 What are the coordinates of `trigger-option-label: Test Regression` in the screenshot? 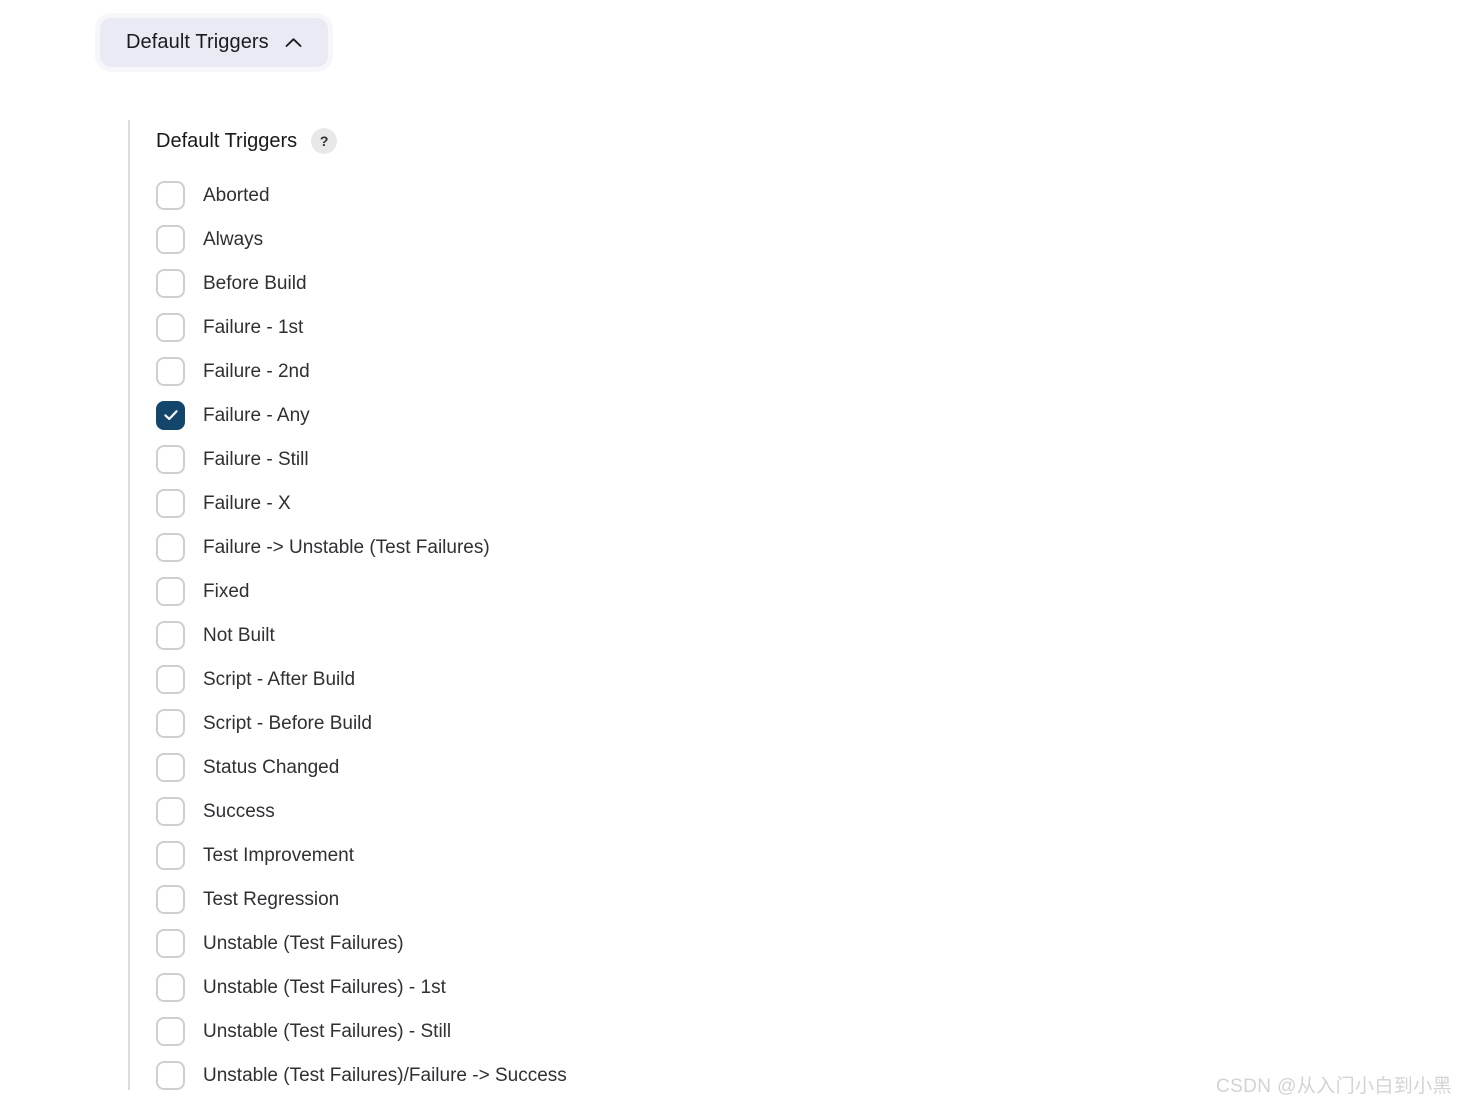 It's located at (271, 899).